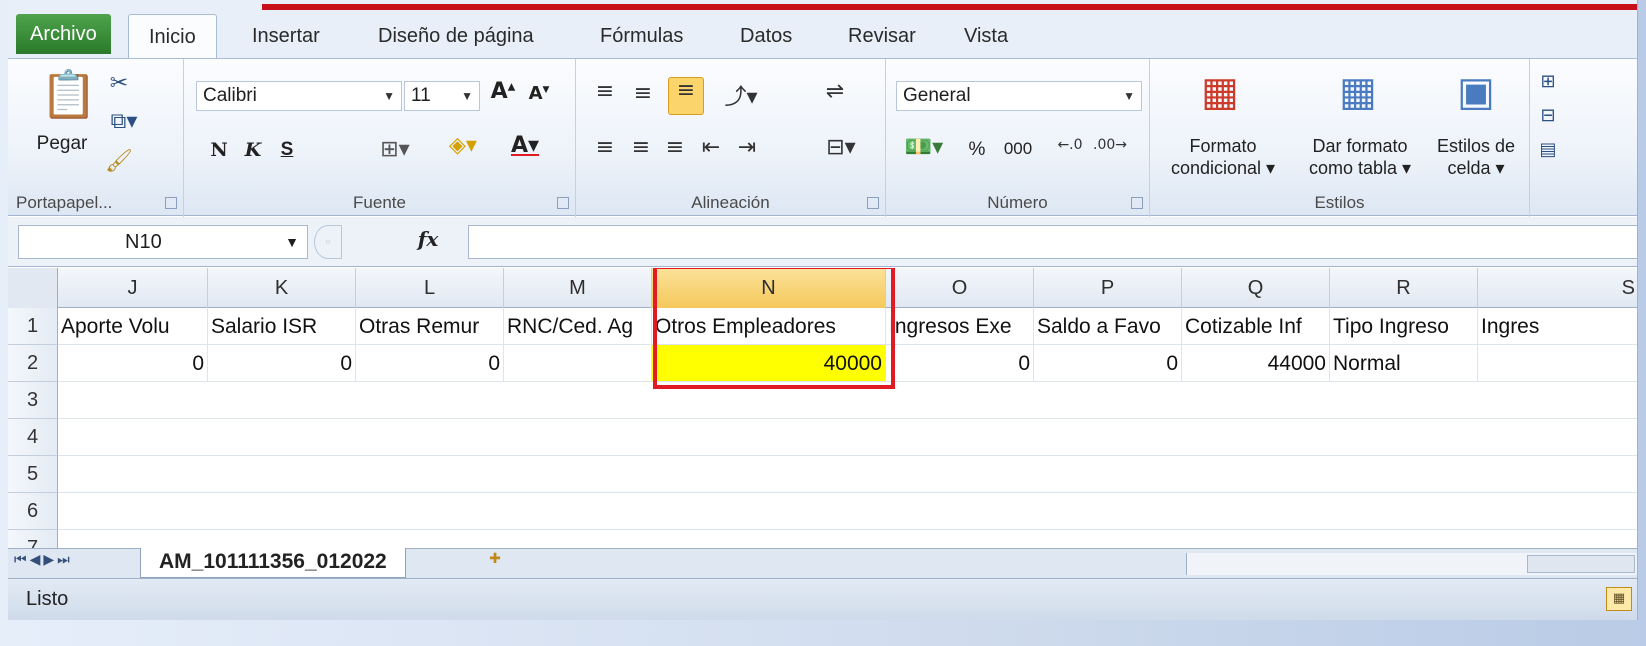  I want to click on merge-center-icon: ⊟▾, so click(841, 147).